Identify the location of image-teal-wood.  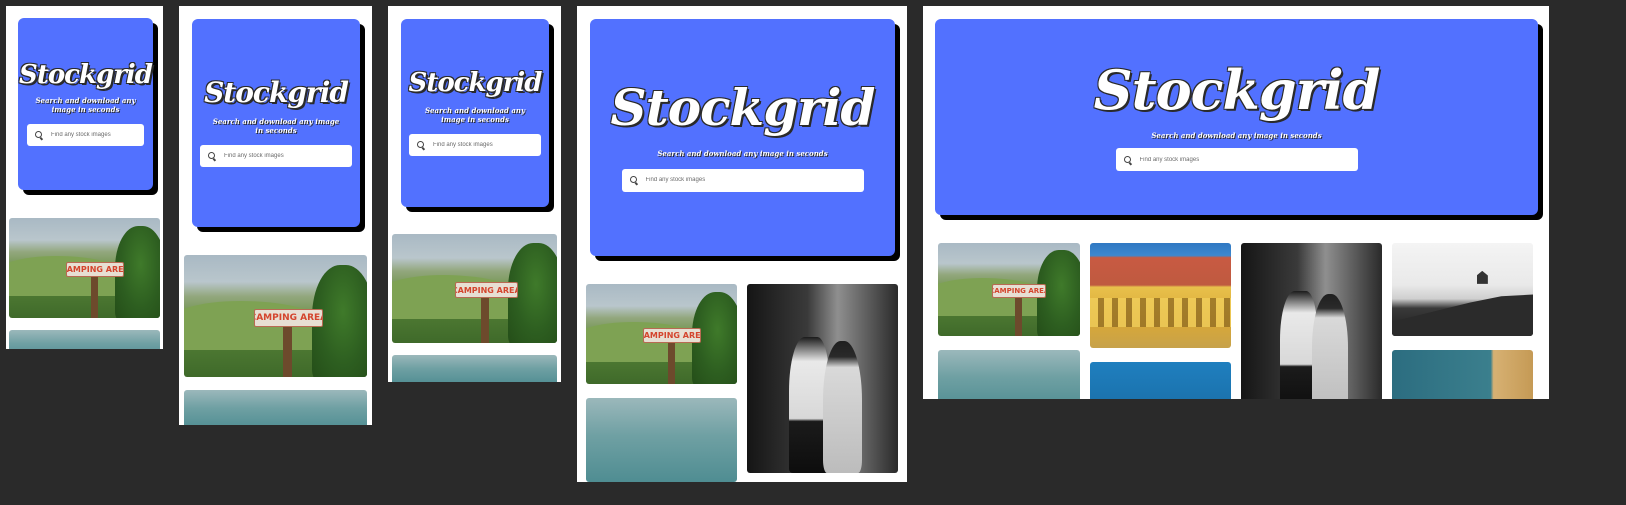
(1462, 374).